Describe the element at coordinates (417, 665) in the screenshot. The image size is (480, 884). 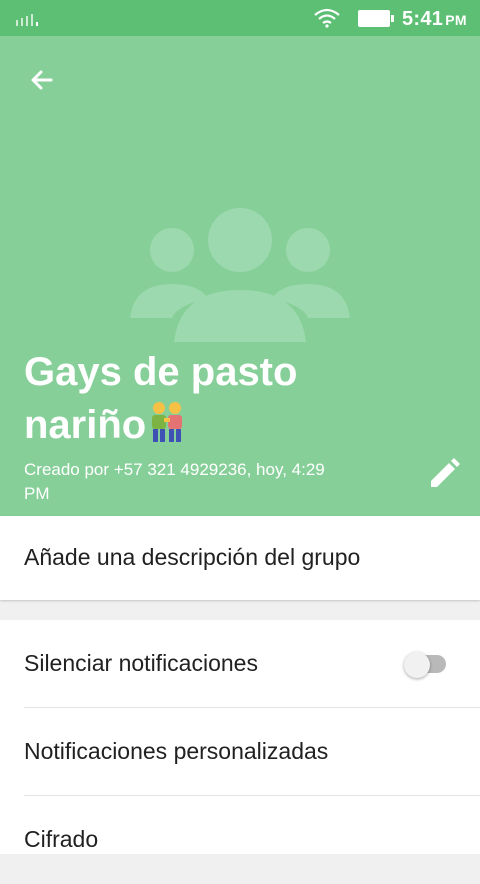
I see `toggle-thumb` at that location.